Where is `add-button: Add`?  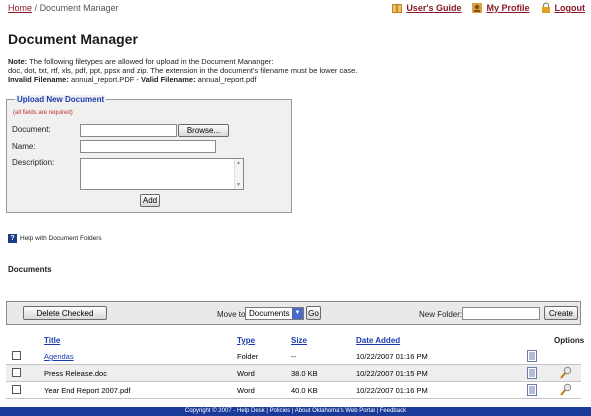
add-button: Add is located at coordinates (150, 200).